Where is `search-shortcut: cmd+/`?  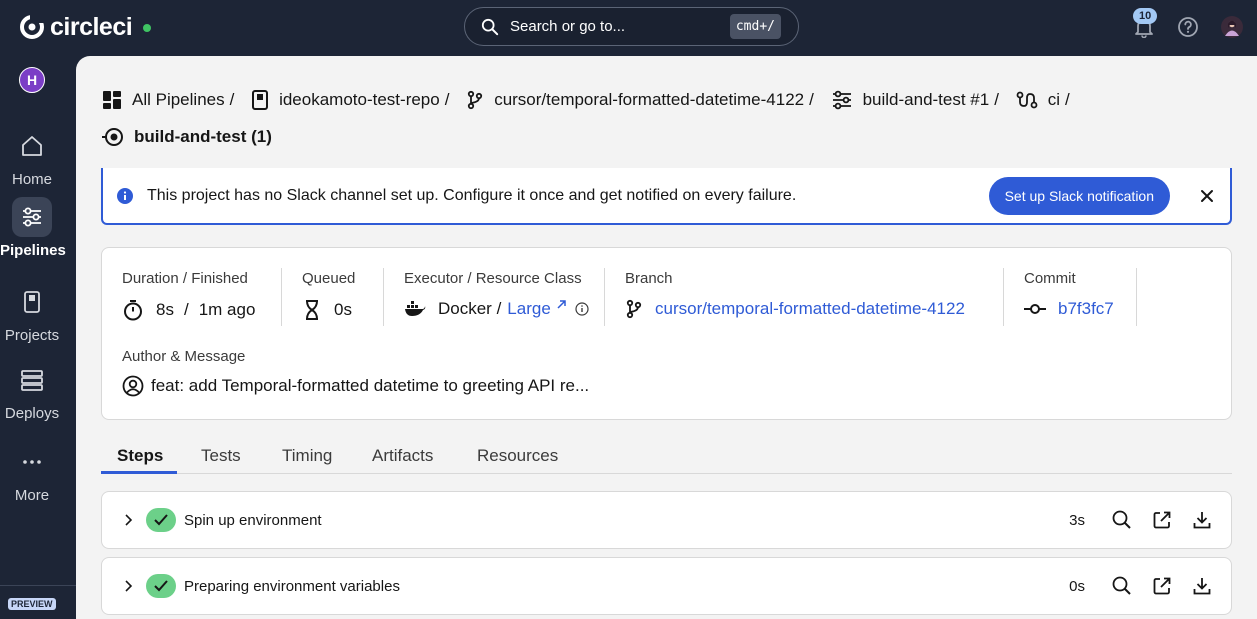 search-shortcut: cmd+/ is located at coordinates (755, 26).